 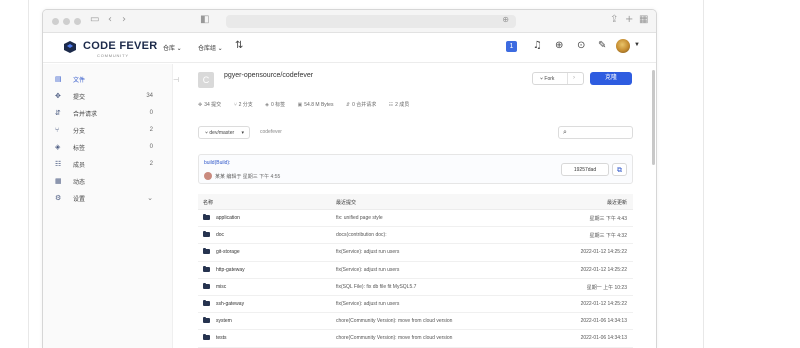 I want to click on folder-icon, so click(x=206, y=285).